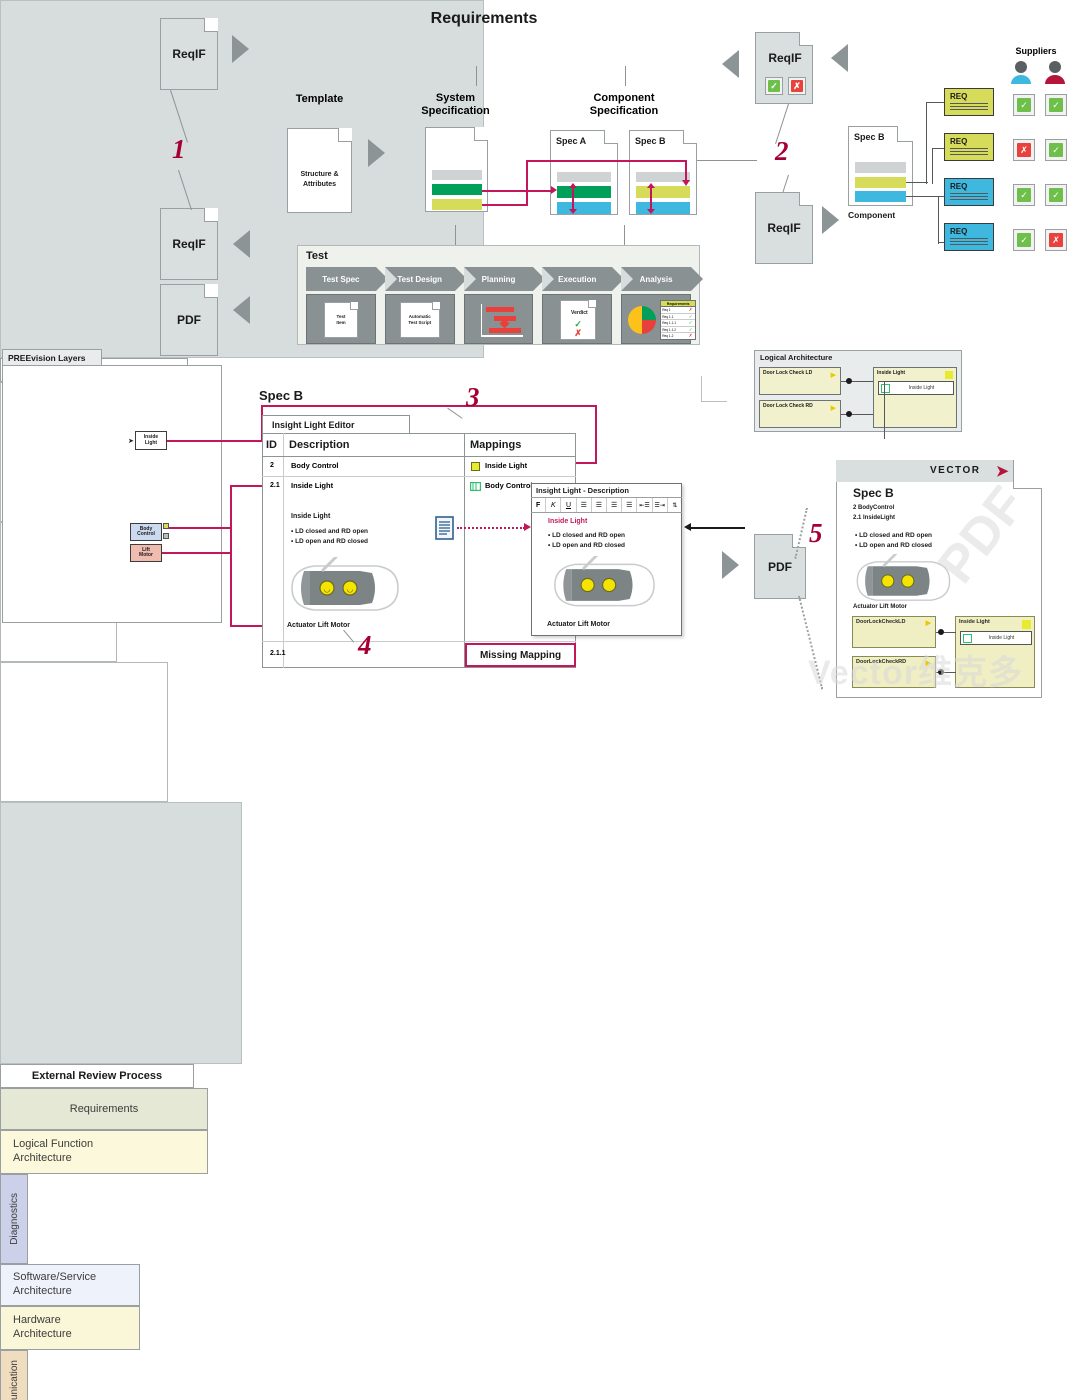 This screenshot has width=1080, height=1400. What do you see at coordinates (784, 68) in the screenshot?
I see `mid-doc-reqif-1: ReqIF ✓ ✗` at bounding box center [784, 68].